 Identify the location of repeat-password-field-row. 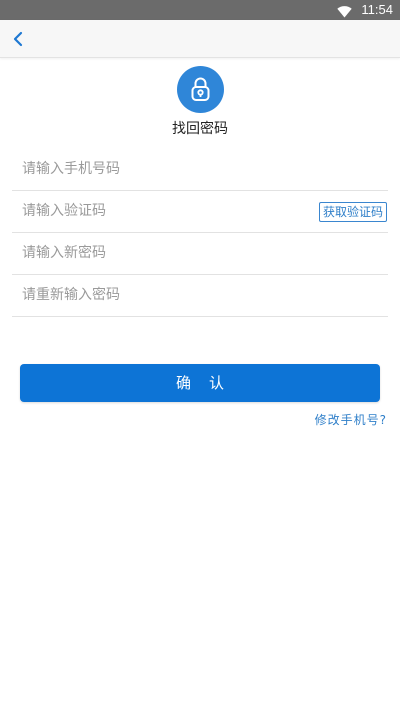
(200, 296).